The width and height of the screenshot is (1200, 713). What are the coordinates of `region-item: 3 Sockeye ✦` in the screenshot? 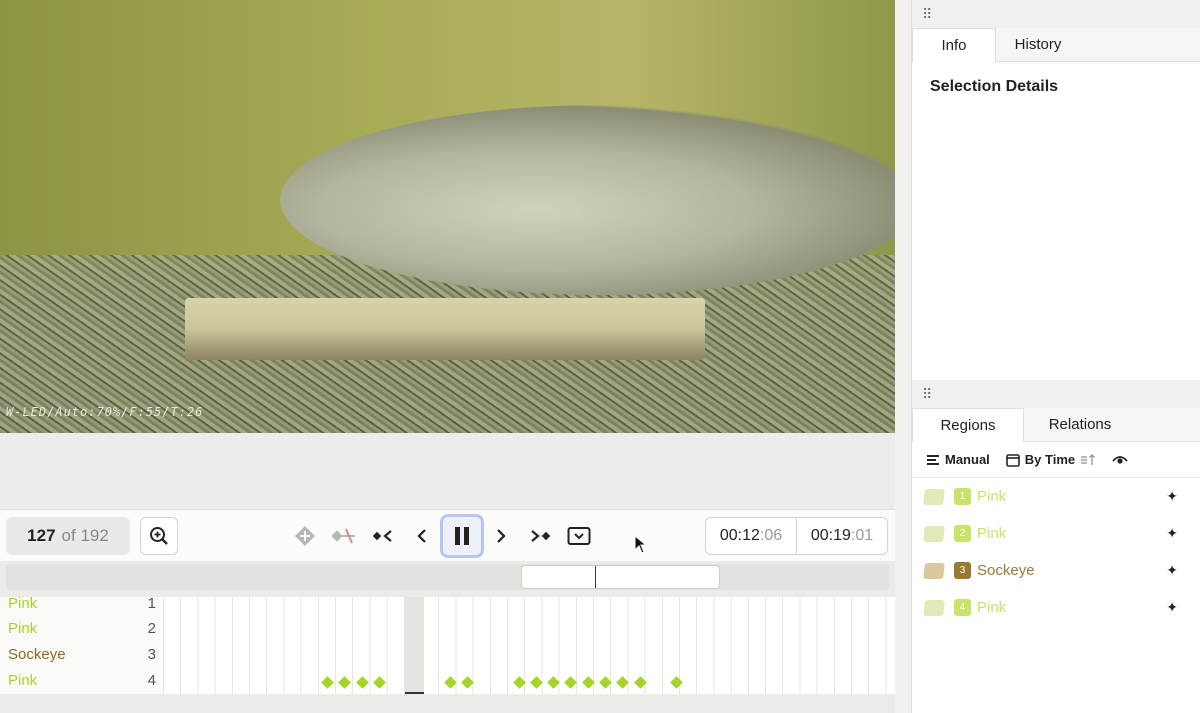 It's located at (1056, 570).